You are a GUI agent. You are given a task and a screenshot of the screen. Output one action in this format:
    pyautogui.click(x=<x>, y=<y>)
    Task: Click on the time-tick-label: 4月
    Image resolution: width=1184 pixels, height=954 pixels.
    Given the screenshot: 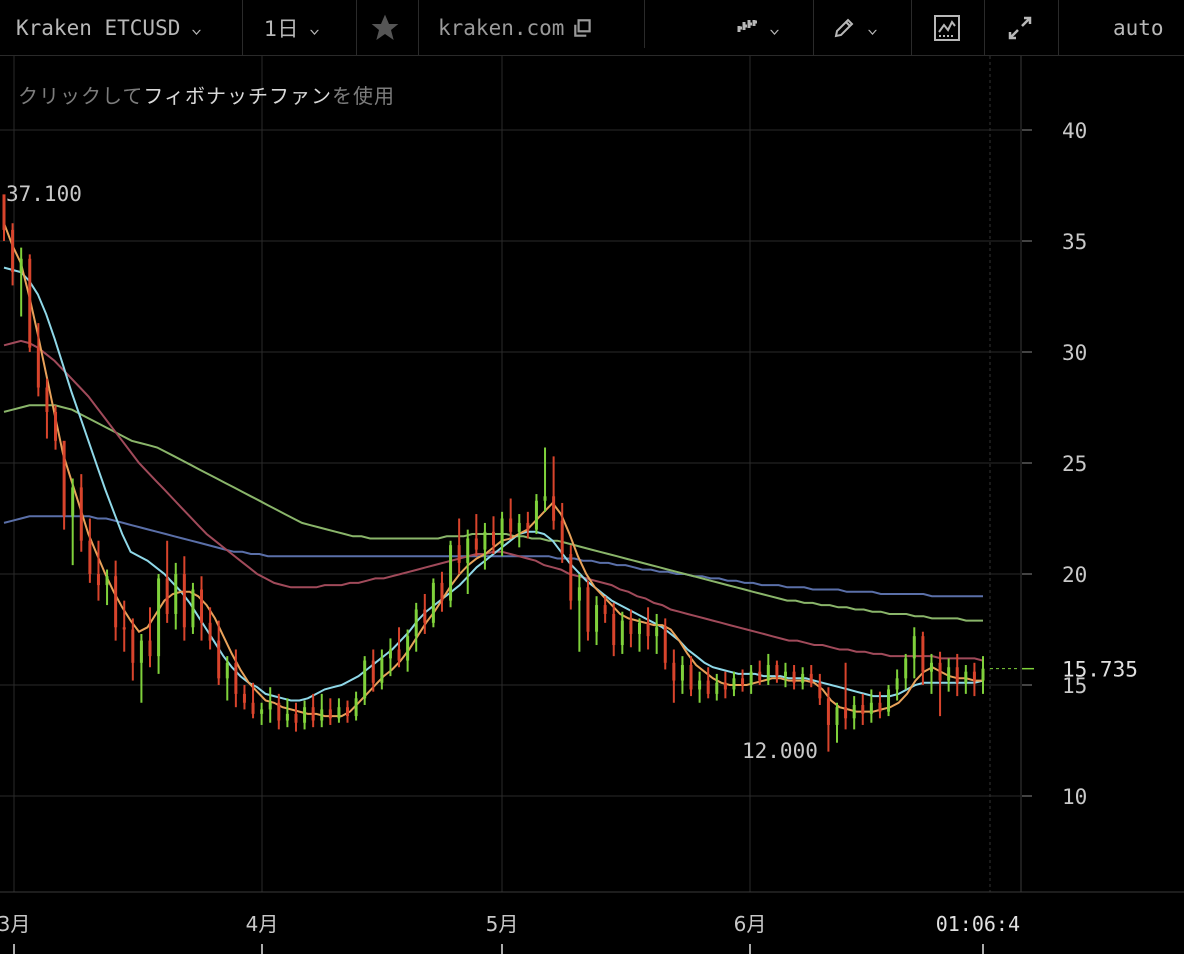 What is the action you would take?
    pyautogui.click(x=262, y=924)
    